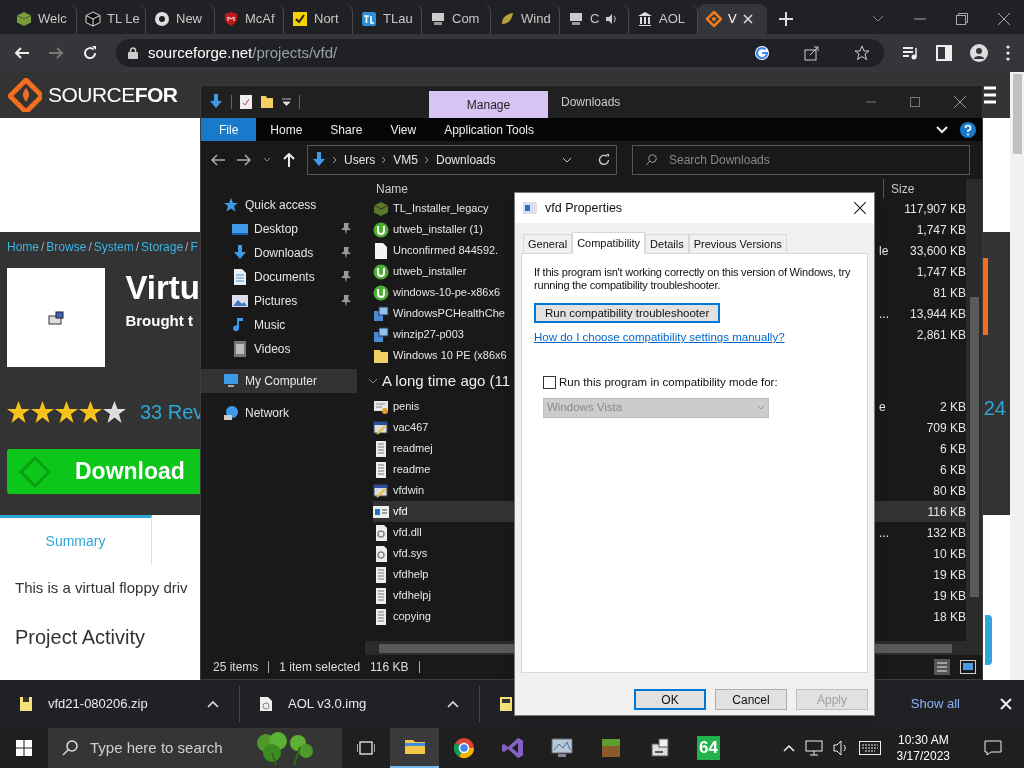  Describe the element at coordinates (52, 19) in the screenshot. I see `tab-title: Welc` at that location.